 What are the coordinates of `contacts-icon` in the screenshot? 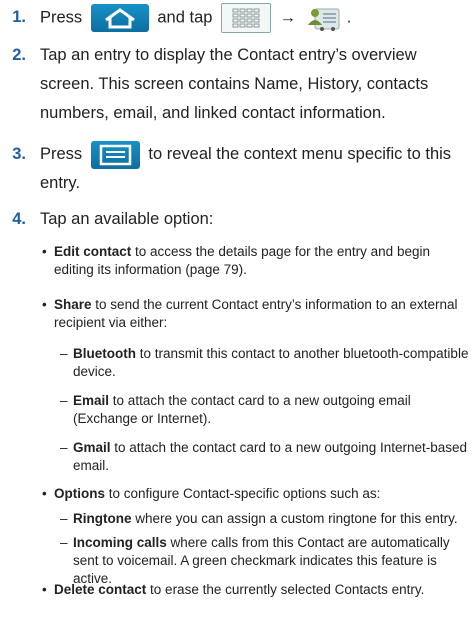 It's located at (324, 18).